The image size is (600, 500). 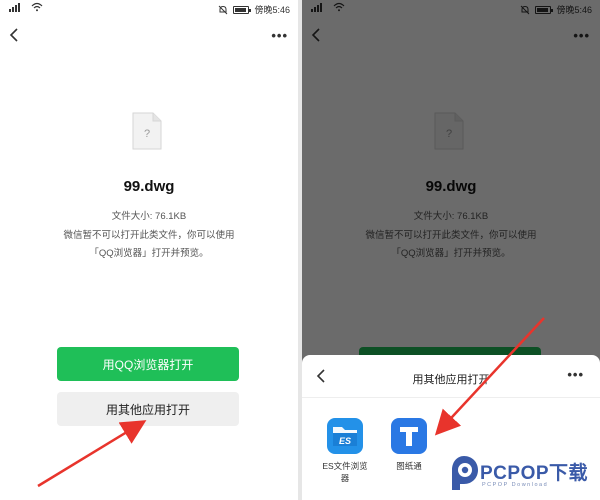 What do you see at coordinates (465, 473) in the screenshot?
I see `pcpop-logo-icon` at bounding box center [465, 473].